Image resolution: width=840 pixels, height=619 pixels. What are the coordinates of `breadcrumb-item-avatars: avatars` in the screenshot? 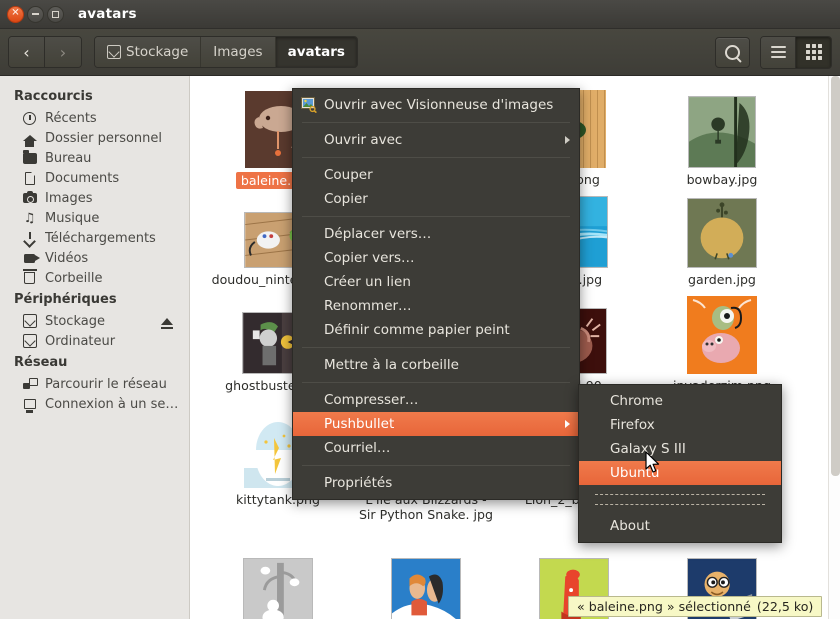 It's located at (316, 52).